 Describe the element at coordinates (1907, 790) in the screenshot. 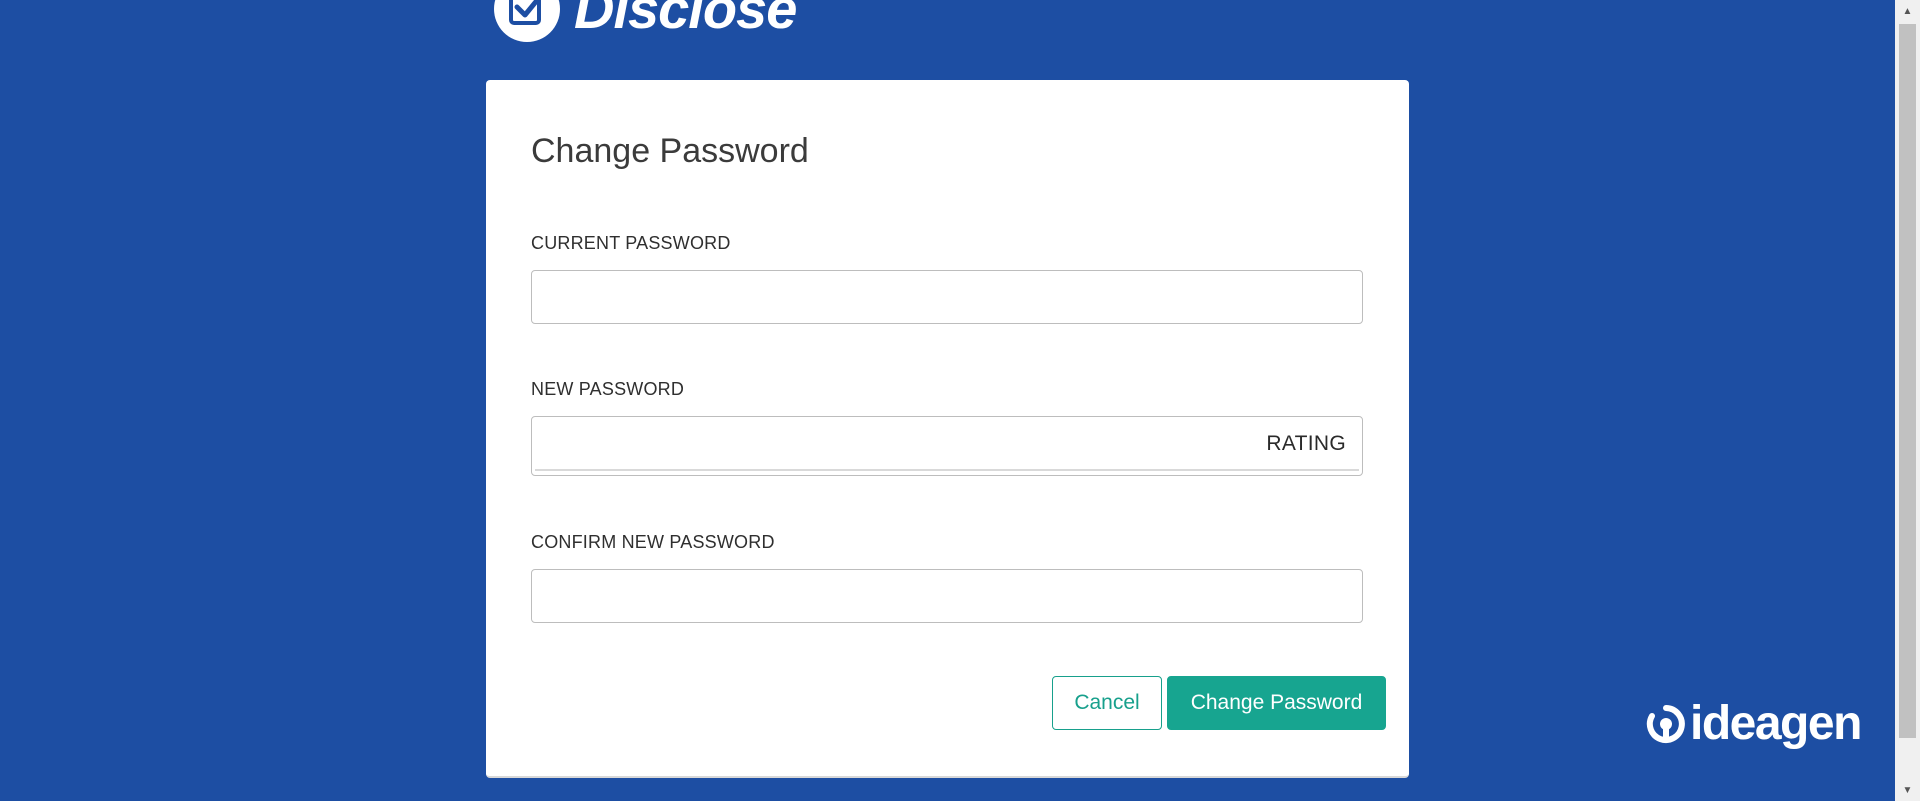

I see `triangle-down-icon: ▼` at that location.